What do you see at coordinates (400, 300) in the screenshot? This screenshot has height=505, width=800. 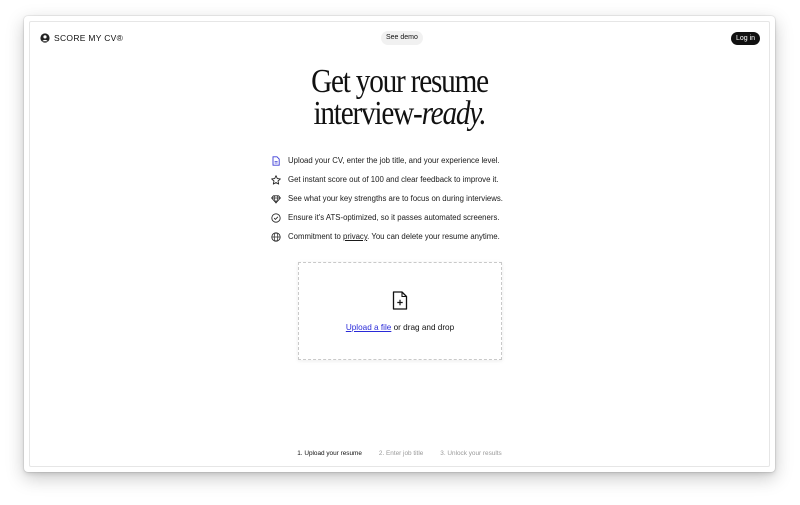 I see `file-add-icon` at bounding box center [400, 300].